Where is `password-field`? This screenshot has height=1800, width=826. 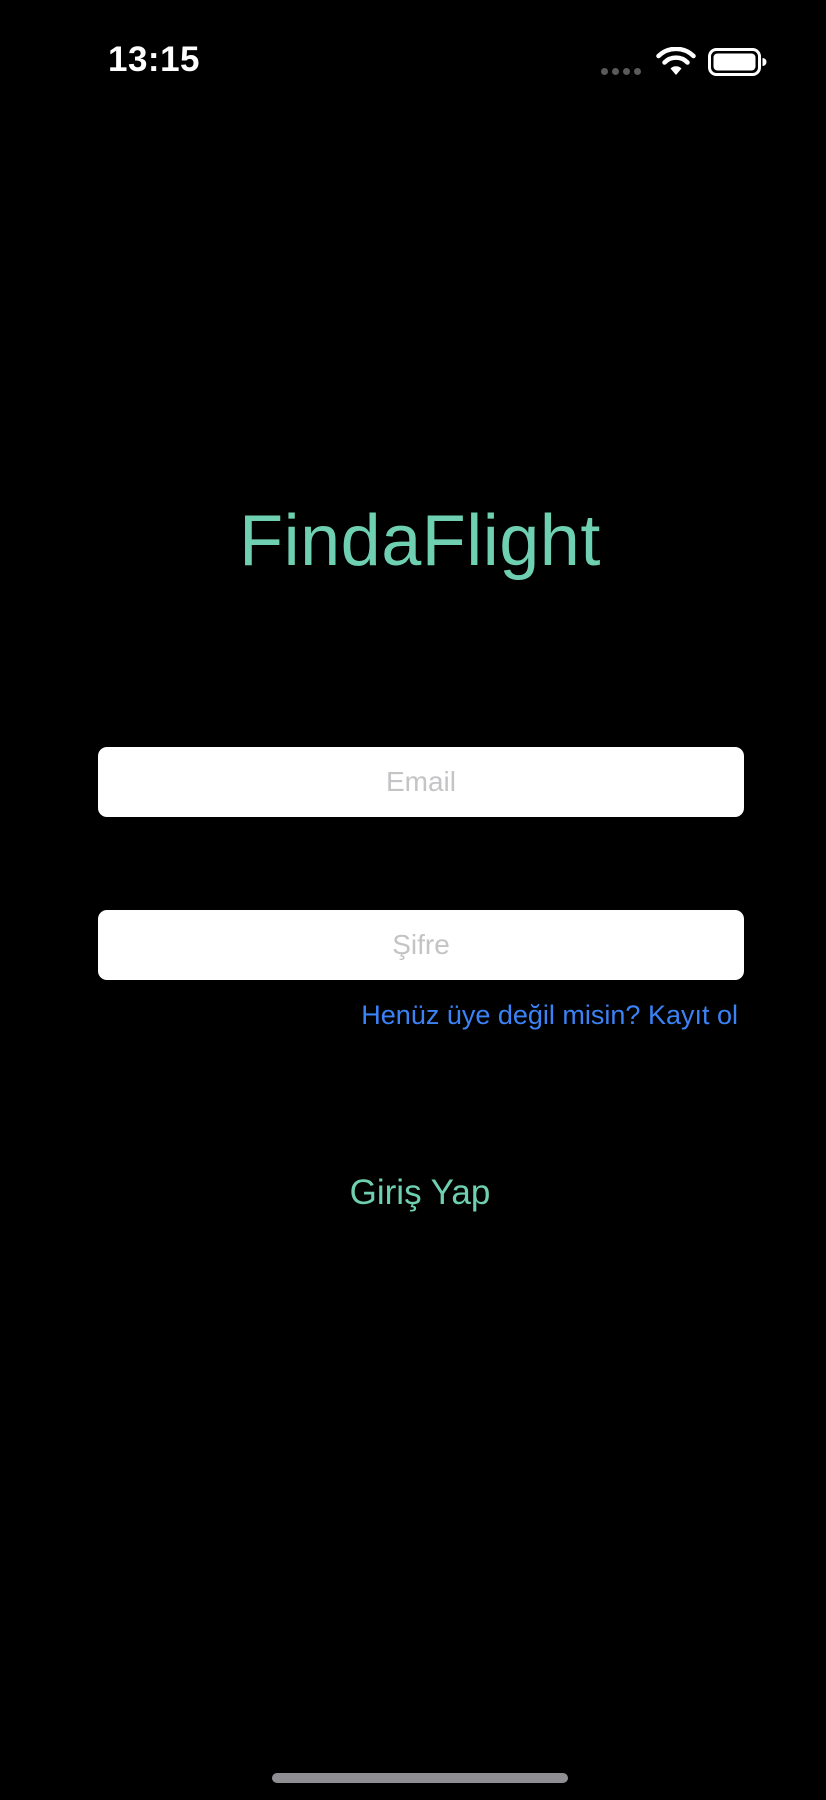
password-field is located at coordinates (421, 945).